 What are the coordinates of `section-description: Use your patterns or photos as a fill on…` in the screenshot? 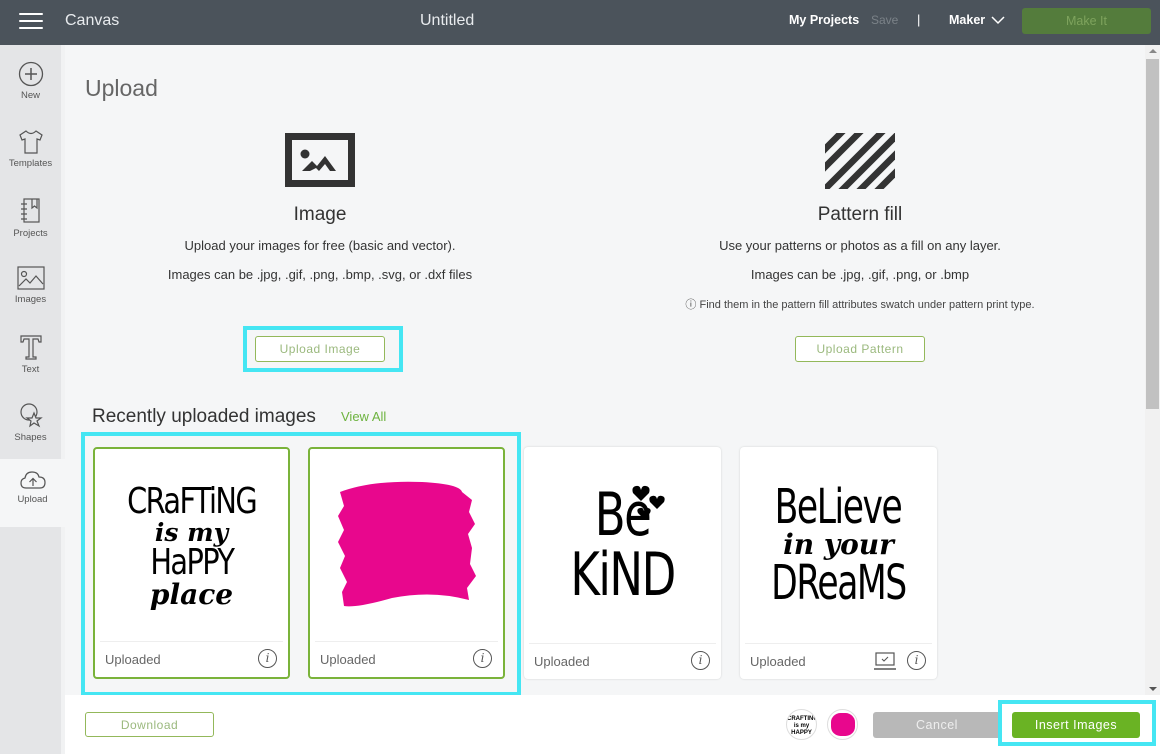 It's located at (860, 245).